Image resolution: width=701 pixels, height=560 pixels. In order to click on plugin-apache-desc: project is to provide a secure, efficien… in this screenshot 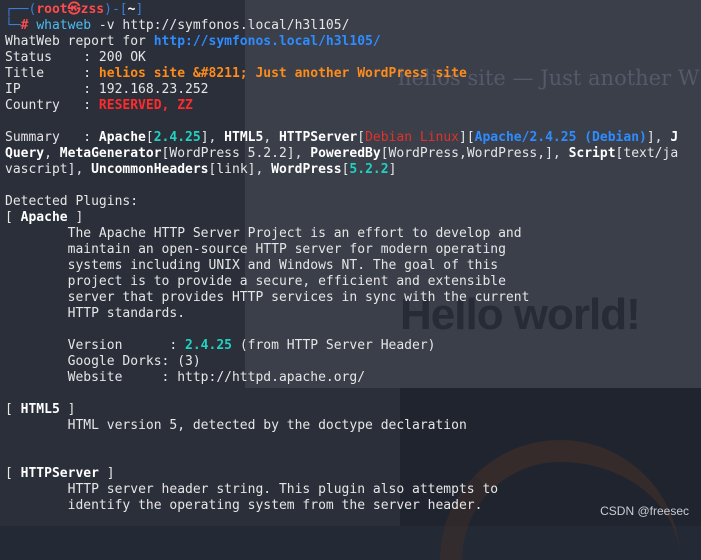, I will do `click(286, 281)`.